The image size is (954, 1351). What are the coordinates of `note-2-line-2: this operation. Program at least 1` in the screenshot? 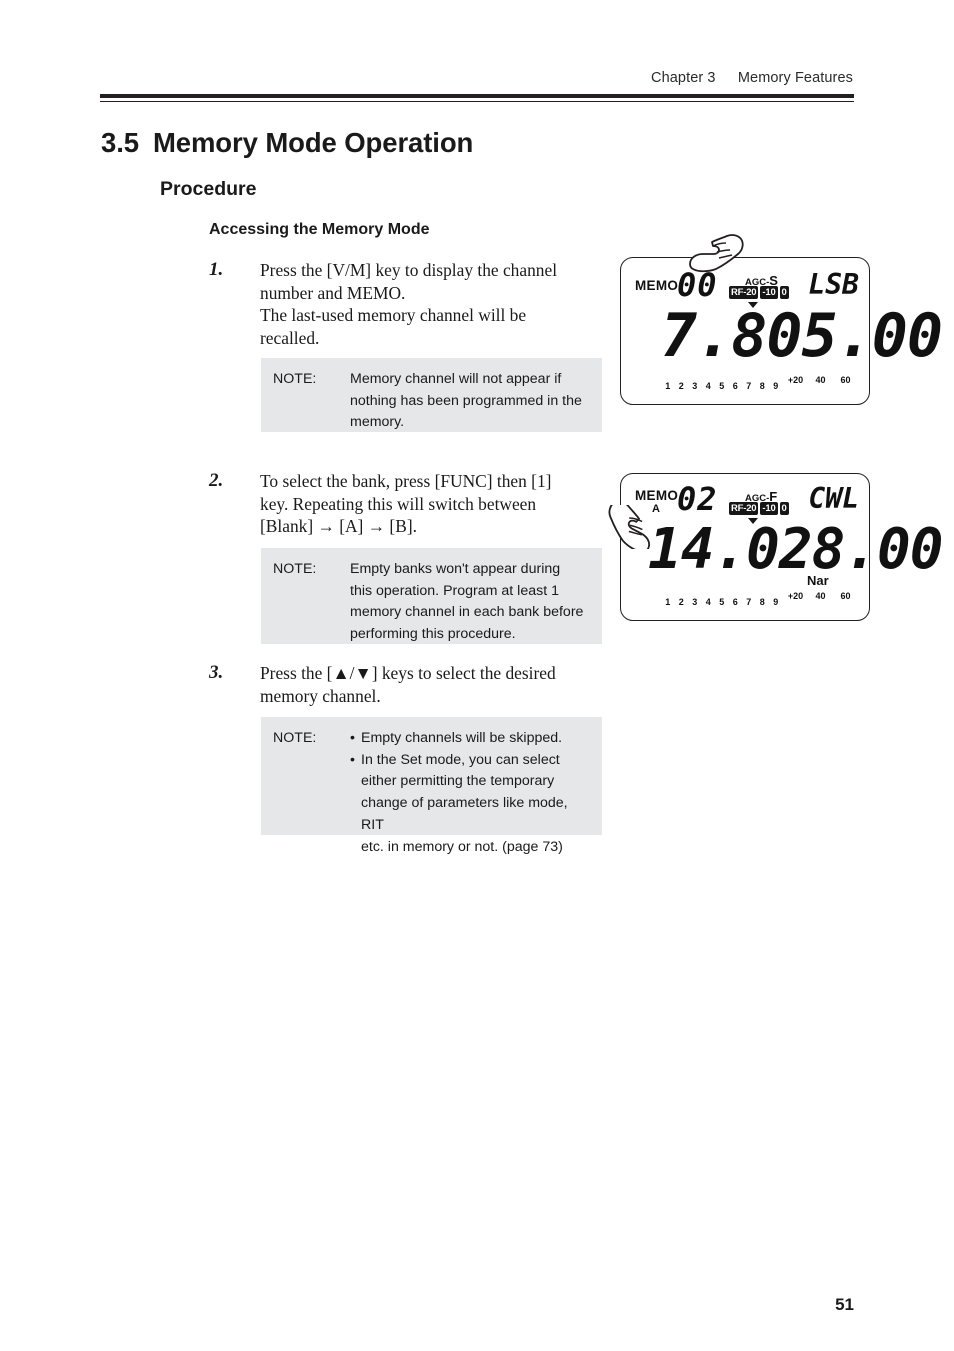 It's located at (454, 590).